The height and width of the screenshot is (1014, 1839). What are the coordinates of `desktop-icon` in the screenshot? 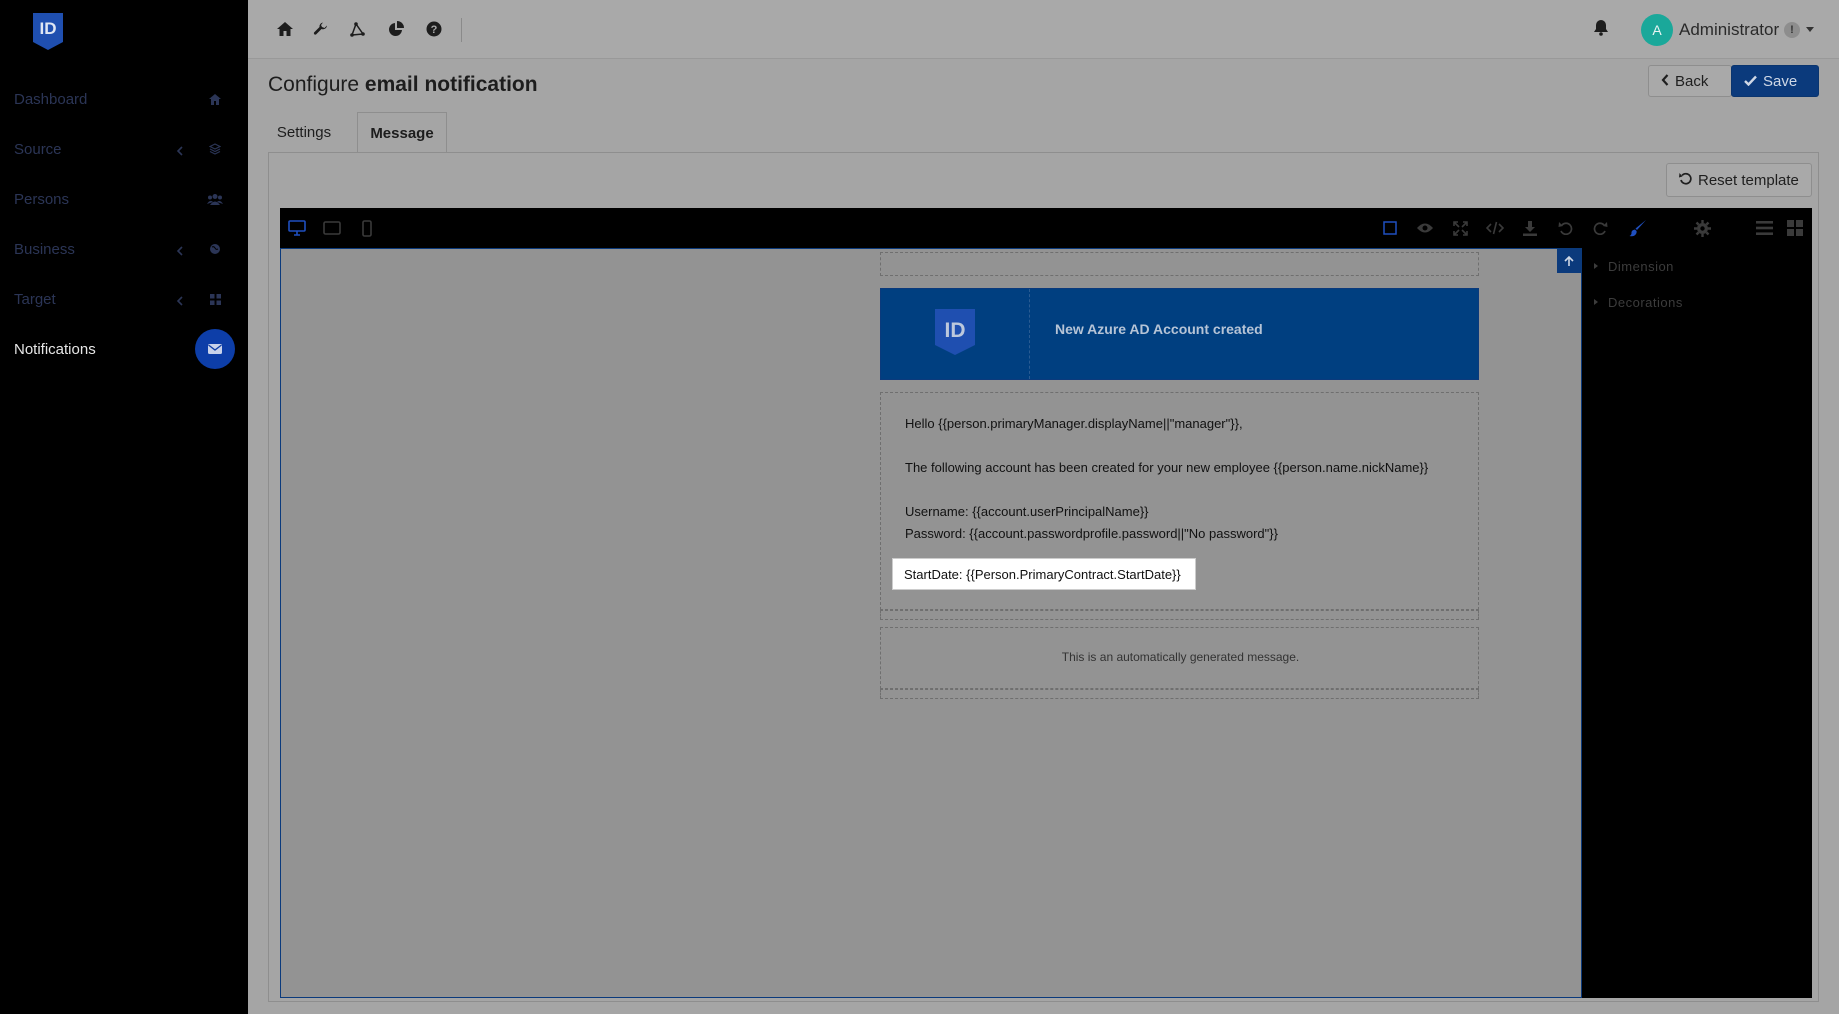 It's located at (297, 228).